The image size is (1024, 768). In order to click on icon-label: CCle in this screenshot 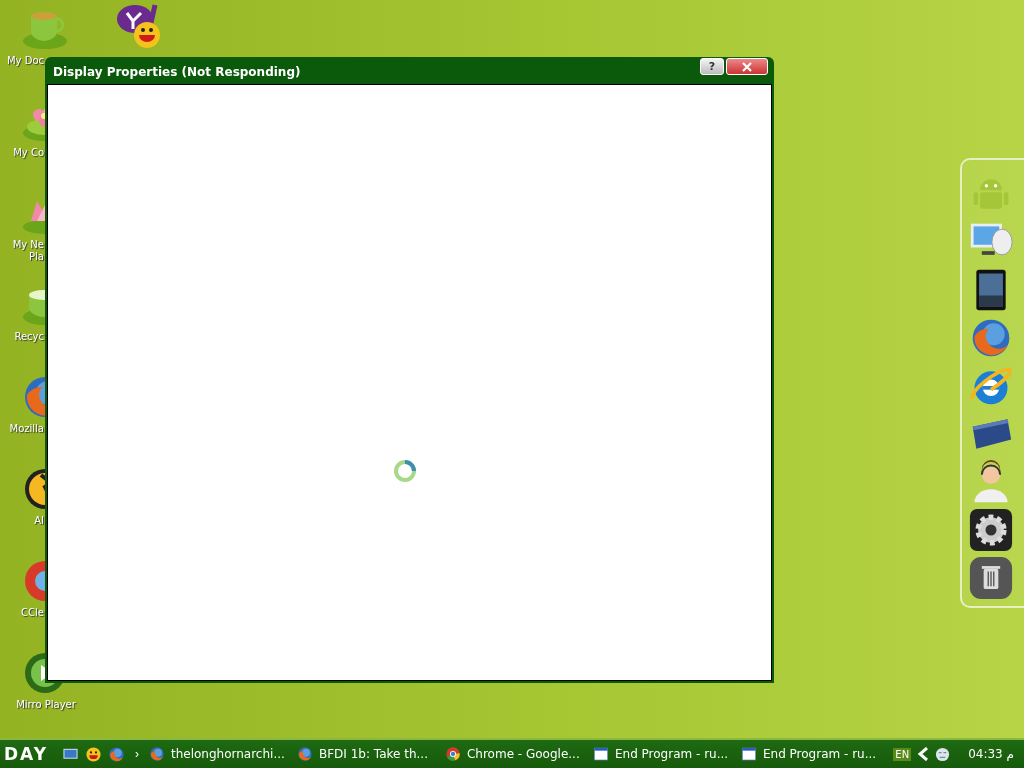, I will do `click(32, 613)`.